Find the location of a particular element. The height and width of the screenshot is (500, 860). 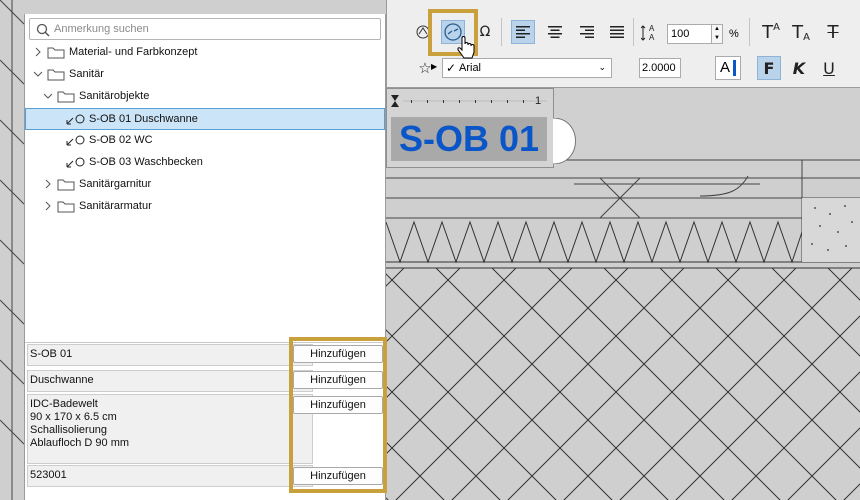

align-justify-icon is located at coordinates (617, 32).